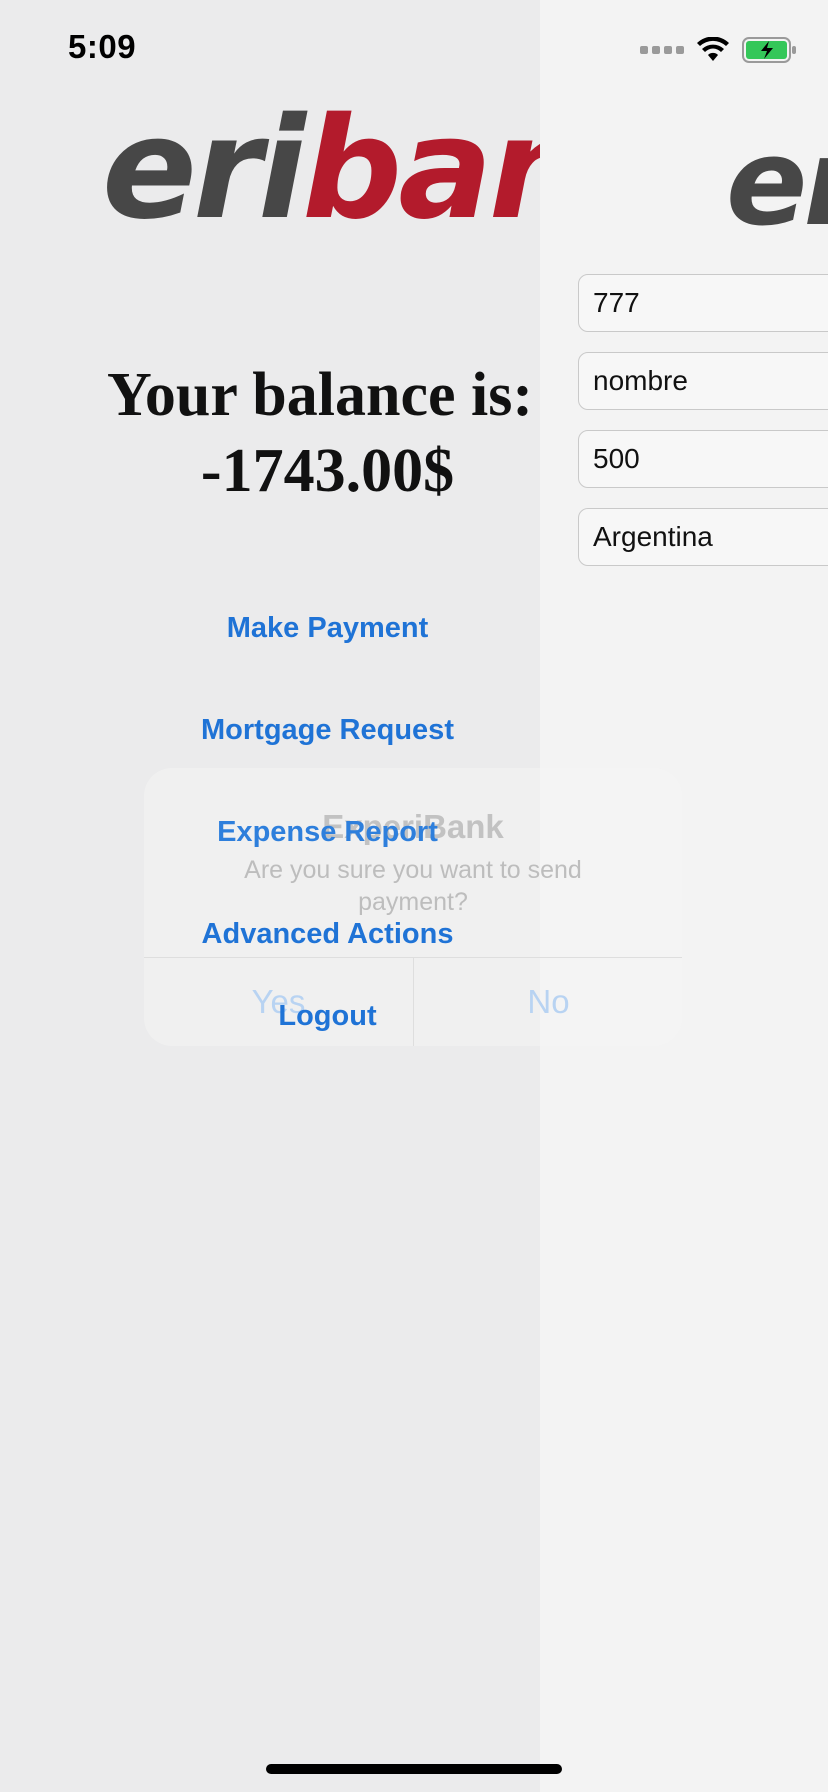 Image resolution: width=828 pixels, height=1792 pixels. What do you see at coordinates (413, 886) in the screenshot?
I see `alert-message: Are you sure you want to send payment?` at bounding box center [413, 886].